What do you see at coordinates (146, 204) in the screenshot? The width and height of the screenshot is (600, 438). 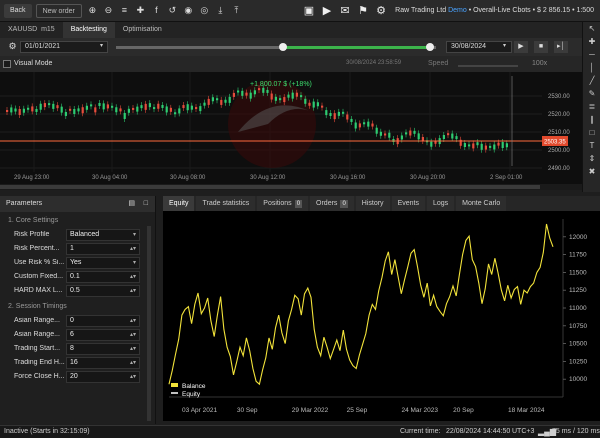 I see `maximize-icon: □` at bounding box center [146, 204].